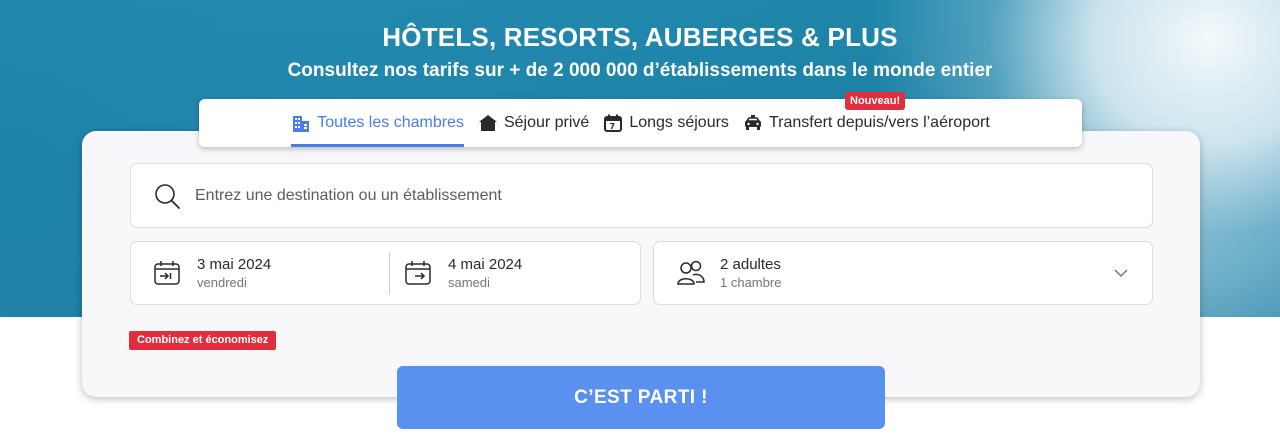  I want to click on search-submit-button: C’EST PARTI !, so click(641, 397).